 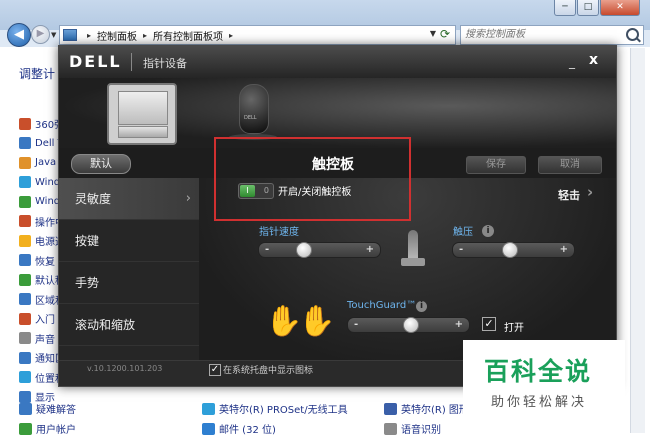 What do you see at coordinates (538, 371) in the screenshot?
I see `watermark-title: 百科全说` at bounding box center [538, 371].